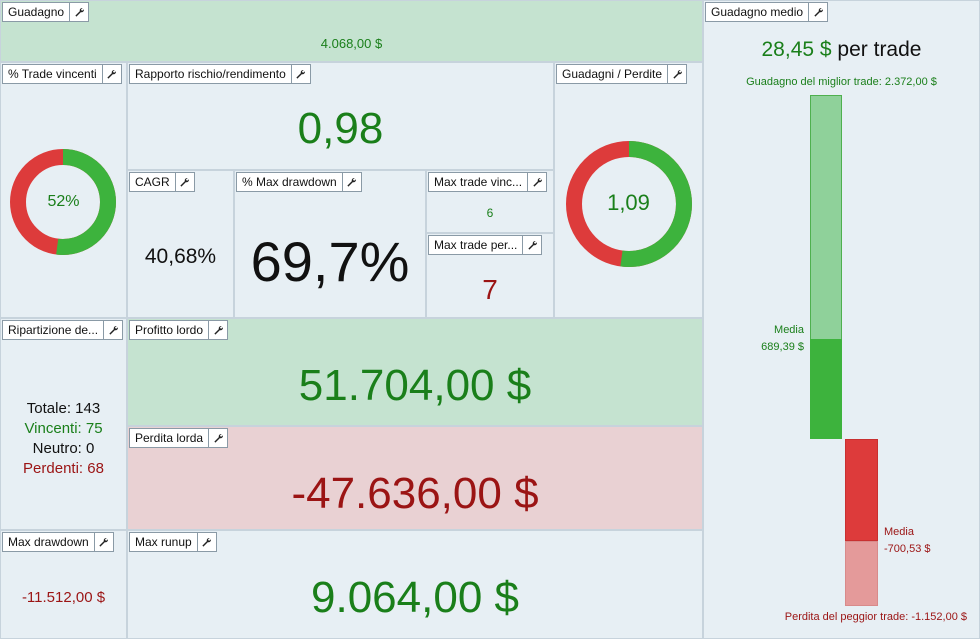 The width and height of the screenshot is (980, 639). Describe the element at coordinates (490, 289) in the screenshot. I see `max-trade-per-value: 7` at that location.